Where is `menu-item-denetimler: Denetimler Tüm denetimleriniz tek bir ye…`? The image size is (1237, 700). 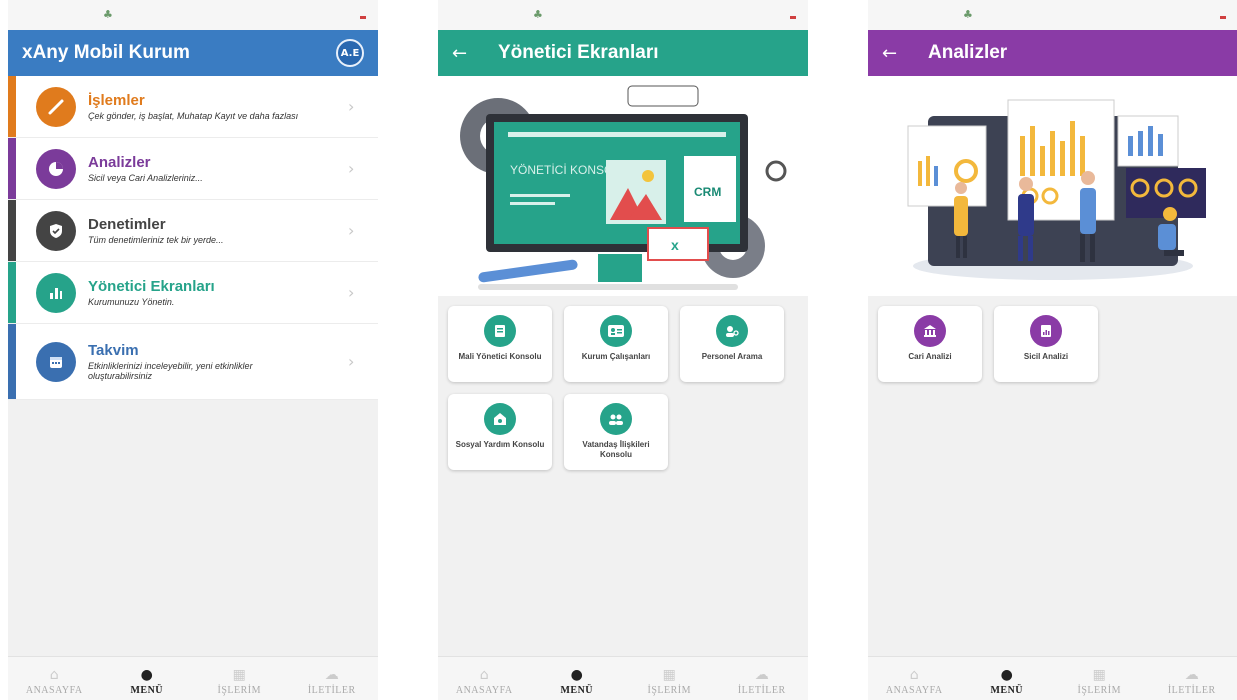
menu-item-denetimler: Denetimler Tüm denetimleriniz tek bir ye… is located at coordinates (193, 231).